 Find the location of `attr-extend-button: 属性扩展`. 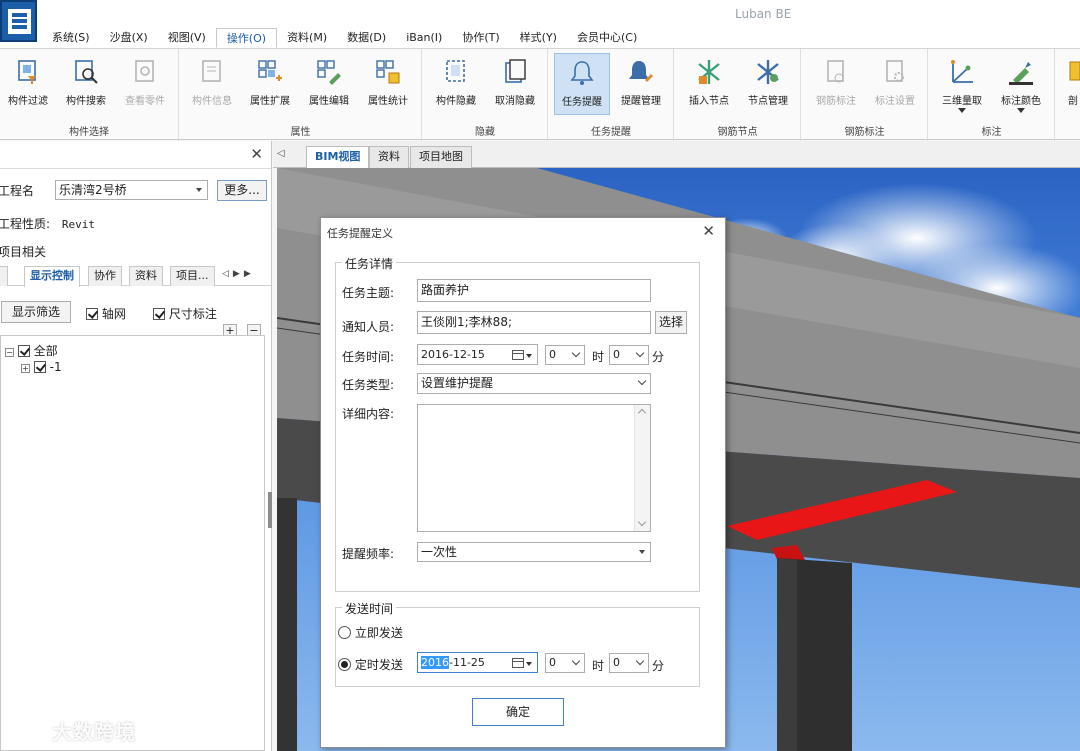

attr-extend-button: 属性扩展 is located at coordinates (270, 84).